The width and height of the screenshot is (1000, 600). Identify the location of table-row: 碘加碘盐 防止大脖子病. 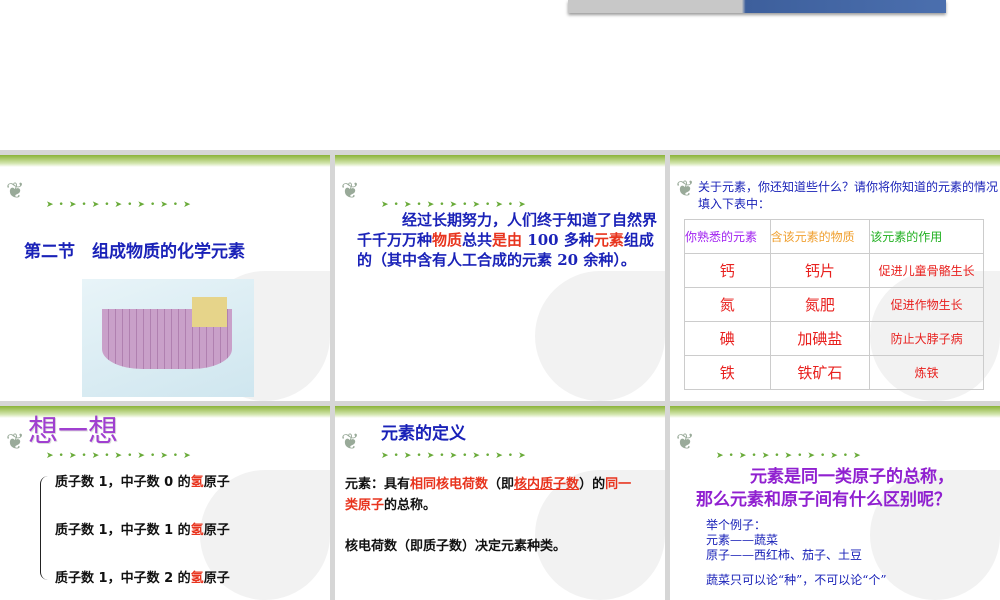
(834, 338).